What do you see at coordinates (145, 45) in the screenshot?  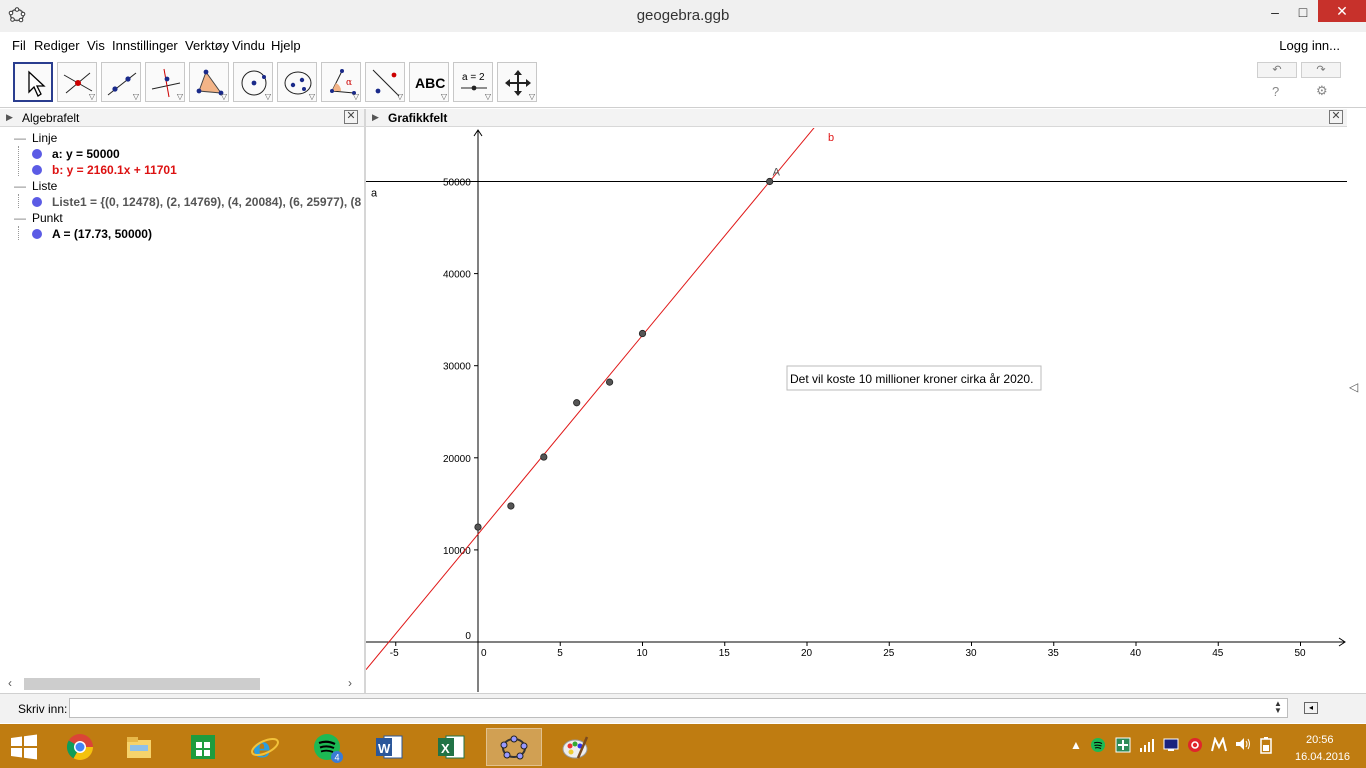 I see `menu-innstillinger: Innstillinger` at bounding box center [145, 45].